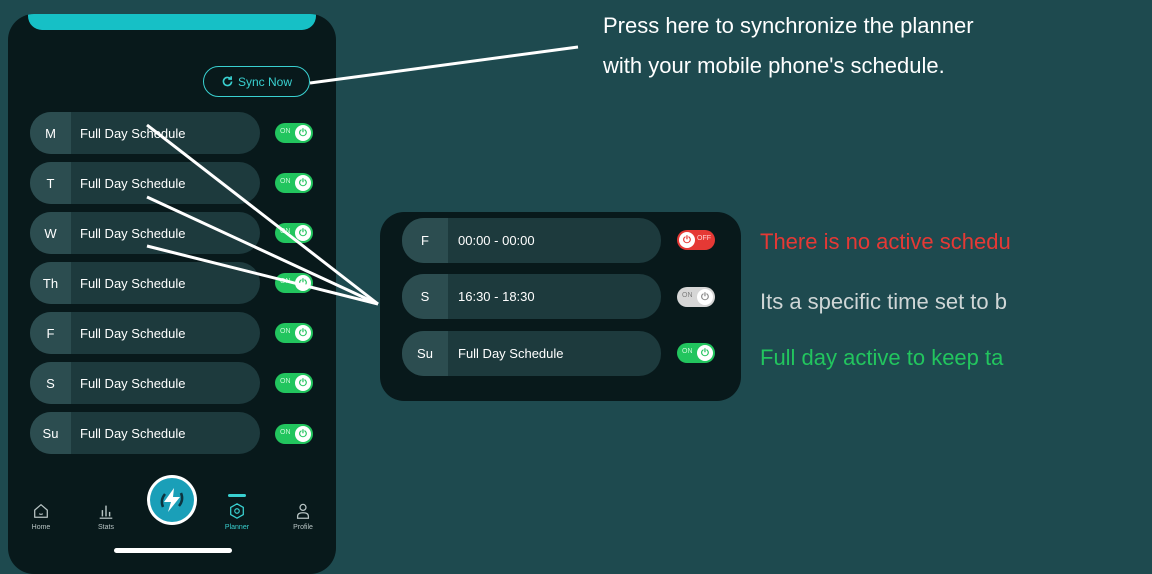 The width and height of the screenshot is (1152, 574). What do you see at coordinates (696, 353) in the screenshot?
I see `toggle-sunday-detail: ON ⏻` at bounding box center [696, 353].